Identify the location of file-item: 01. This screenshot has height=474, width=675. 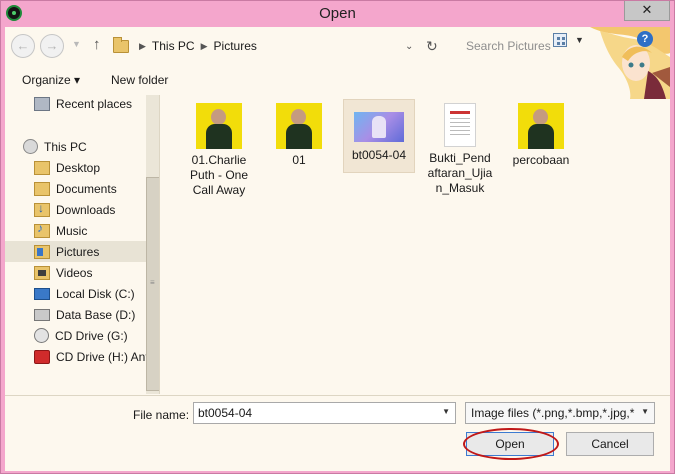
(299, 133).